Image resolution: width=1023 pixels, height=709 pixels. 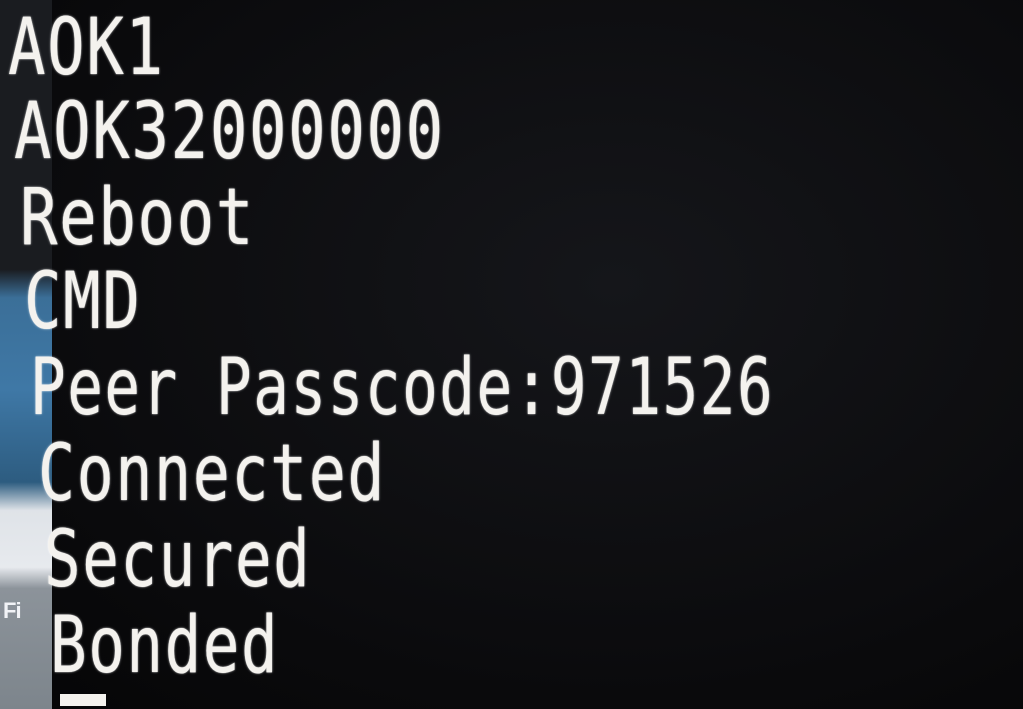 What do you see at coordinates (402, 388) in the screenshot?
I see `console-line-peer-passcode: Peer Passcode:971526` at bounding box center [402, 388].